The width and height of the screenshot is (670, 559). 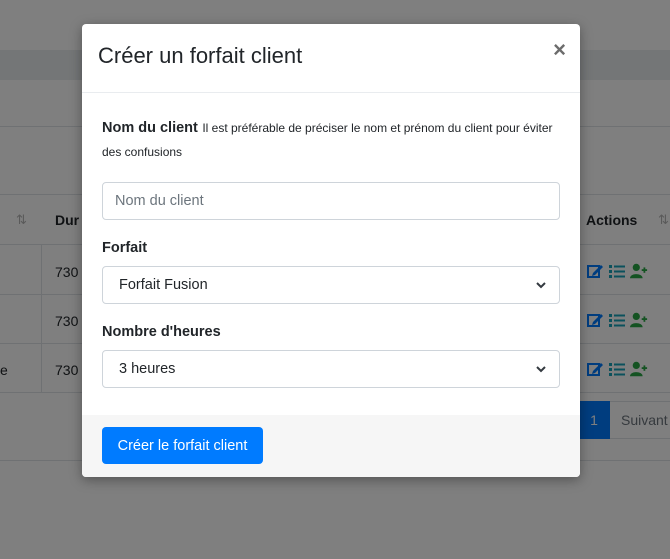 What do you see at coordinates (331, 285) in the screenshot?
I see `package-select: Forfait Fusion` at bounding box center [331, 285].